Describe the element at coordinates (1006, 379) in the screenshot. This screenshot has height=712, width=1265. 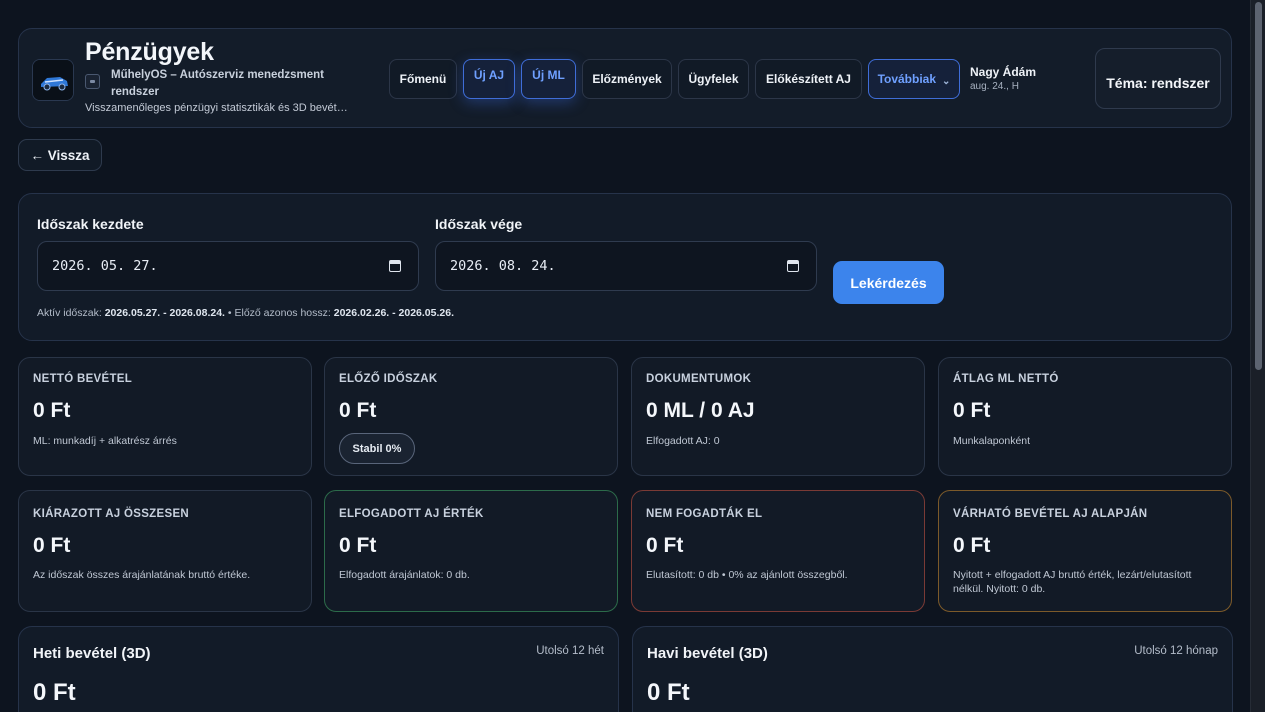
I see `card-label: ÁTLAG ML NETTÓ` at that location.